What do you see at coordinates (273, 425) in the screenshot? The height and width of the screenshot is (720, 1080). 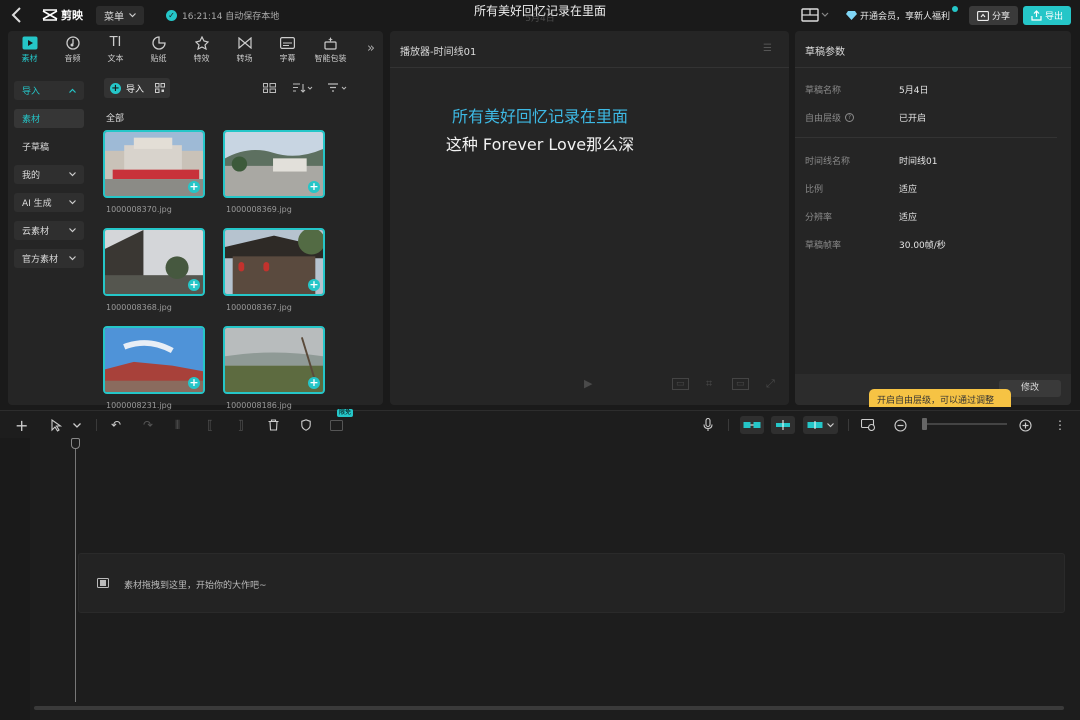 I see `delete-icon` at bounding box center [273, 425].